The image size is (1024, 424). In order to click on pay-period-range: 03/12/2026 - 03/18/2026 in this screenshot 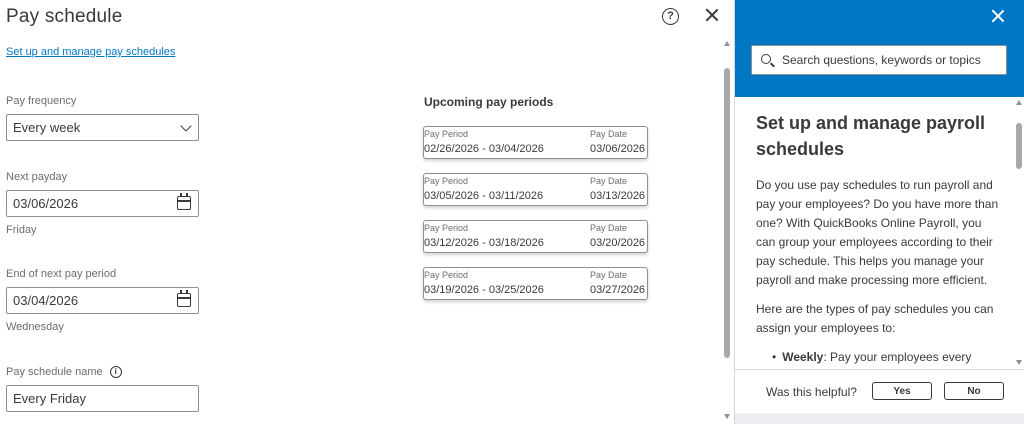, I will do `click(484, 243)`.